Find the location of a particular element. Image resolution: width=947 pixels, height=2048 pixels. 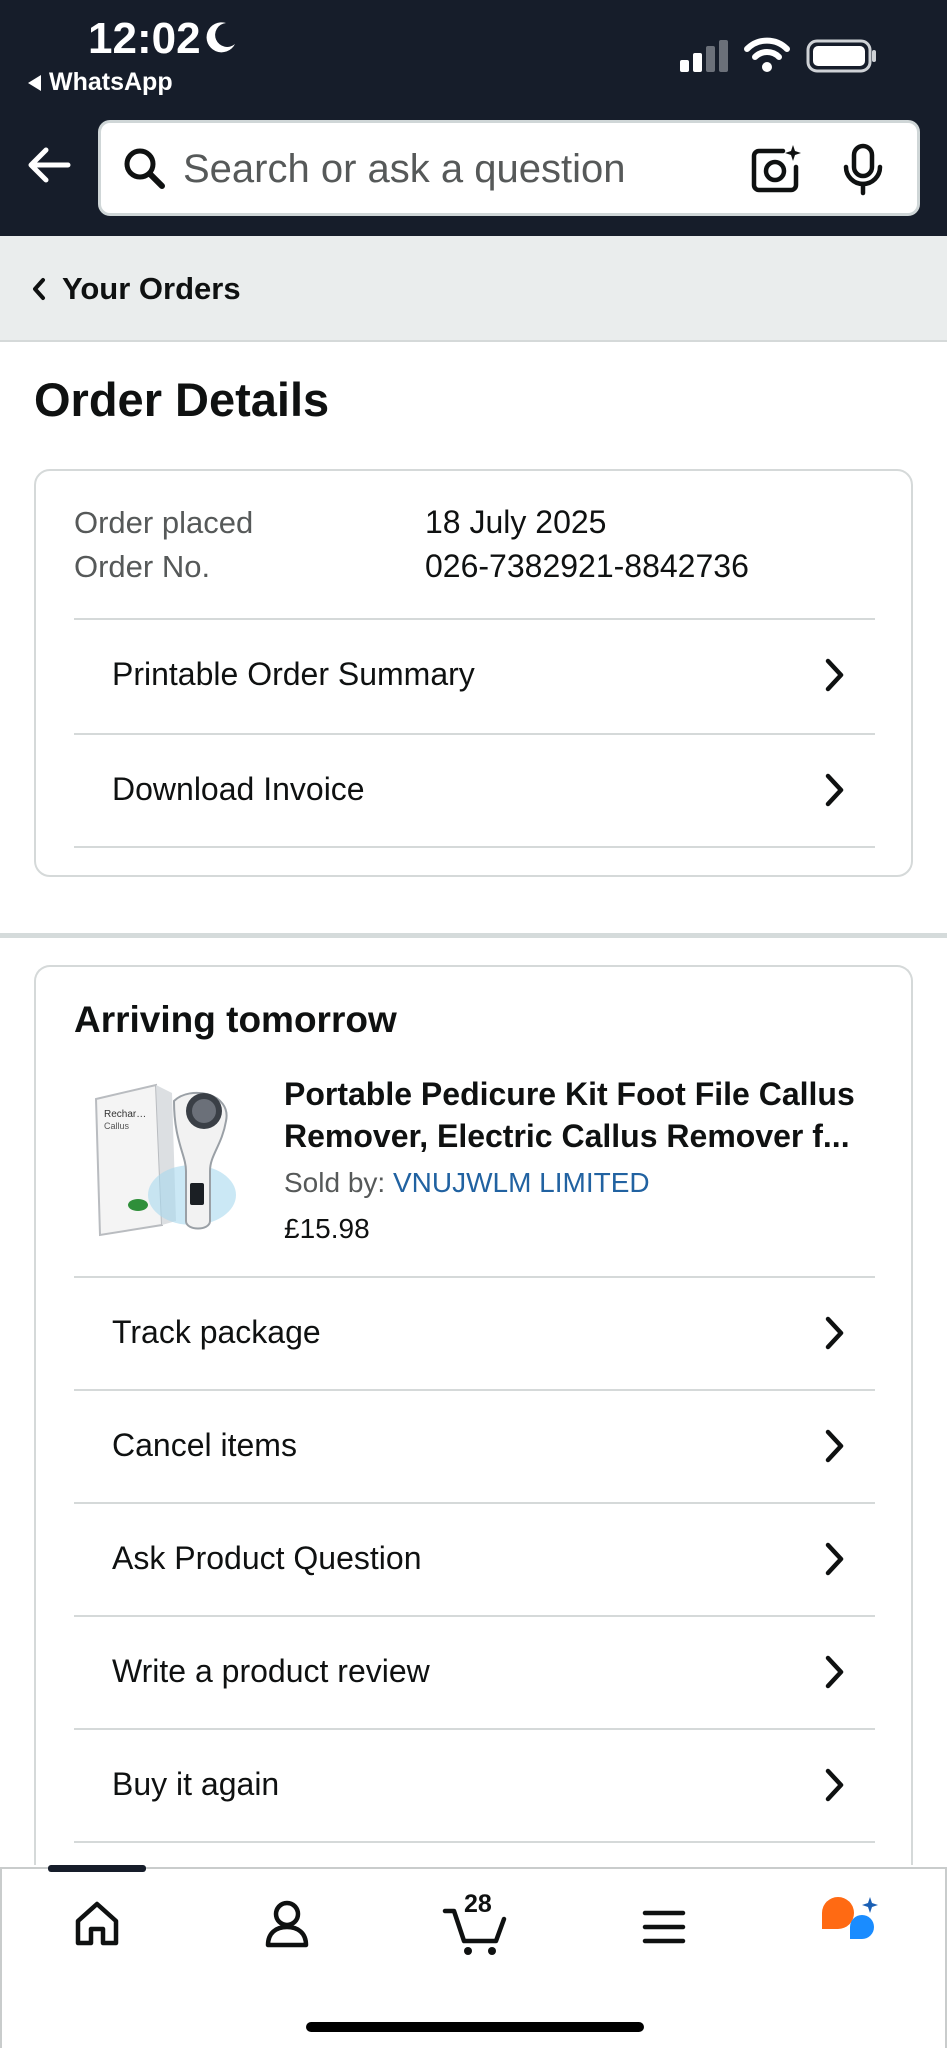

breadcrumb: Your Orders is located at coordinates (473, 289).